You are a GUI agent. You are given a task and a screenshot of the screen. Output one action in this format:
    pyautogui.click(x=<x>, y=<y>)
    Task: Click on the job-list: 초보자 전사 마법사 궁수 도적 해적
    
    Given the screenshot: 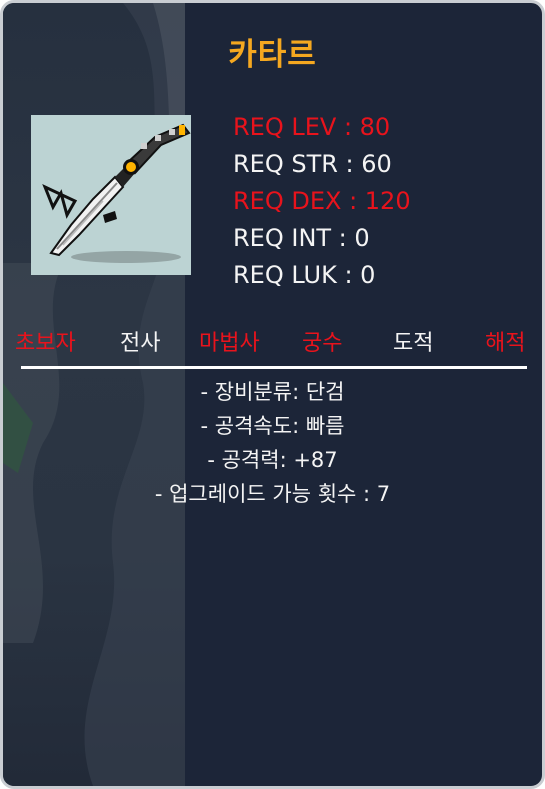 What is the action you would take?
    pyautogui.click(x=272, y=342)
    